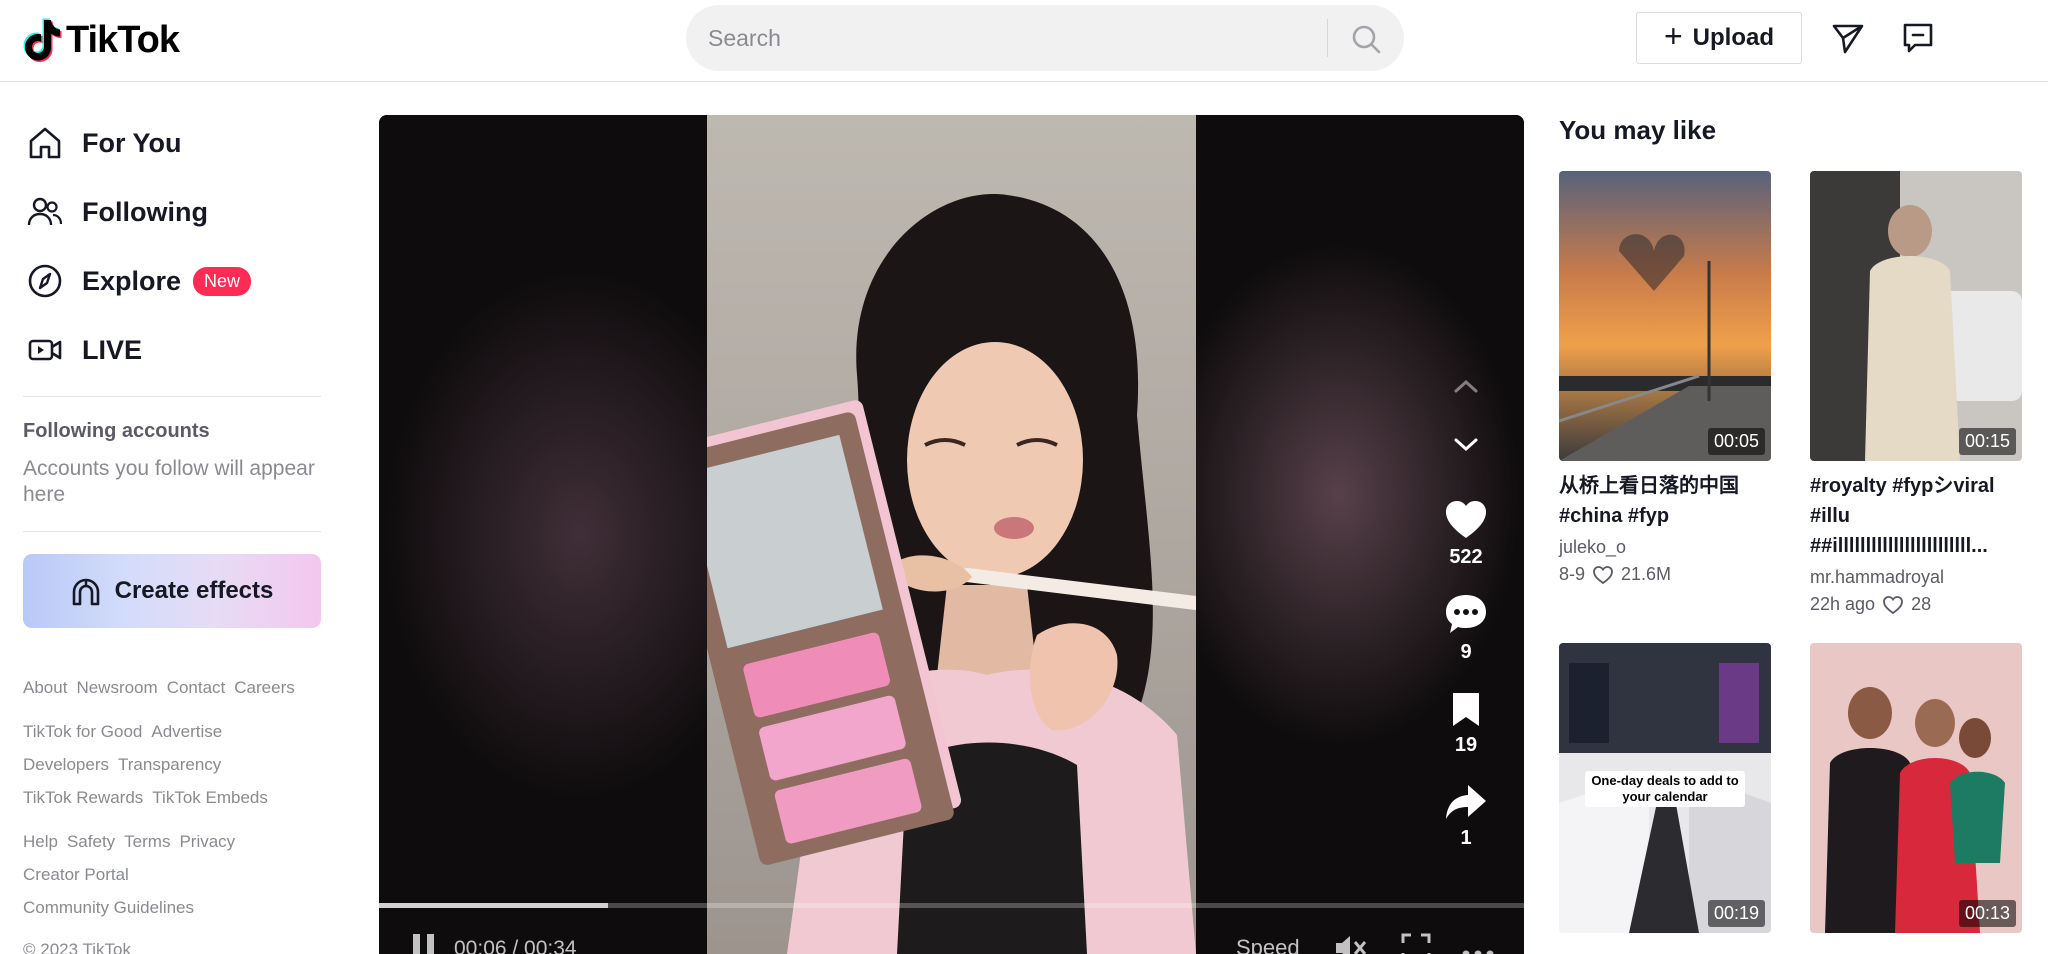  What do you see at coordinates (1466, 802) in the screenshot?
I see `share-icon` at bounding box center [1466, 802].